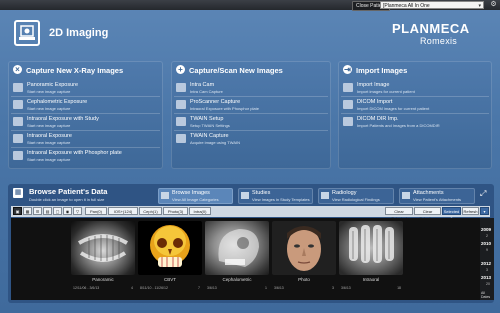  Describe the element at coordinates (154, 288) in the screenshot. I see `thumbnail-date: 8/11/10 - 11/26/12` at that location.